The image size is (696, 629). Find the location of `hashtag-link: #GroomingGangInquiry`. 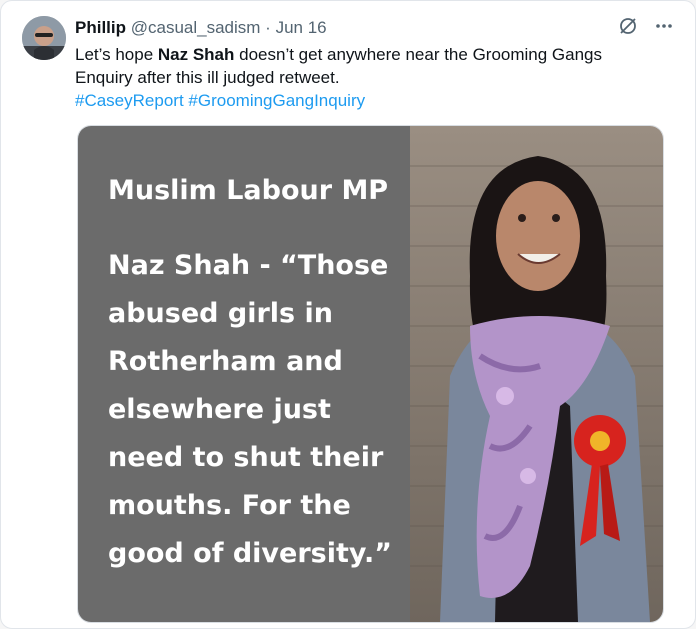

hashtag-link: #GroomingGangInquiry is located at coordinates (276, 100).